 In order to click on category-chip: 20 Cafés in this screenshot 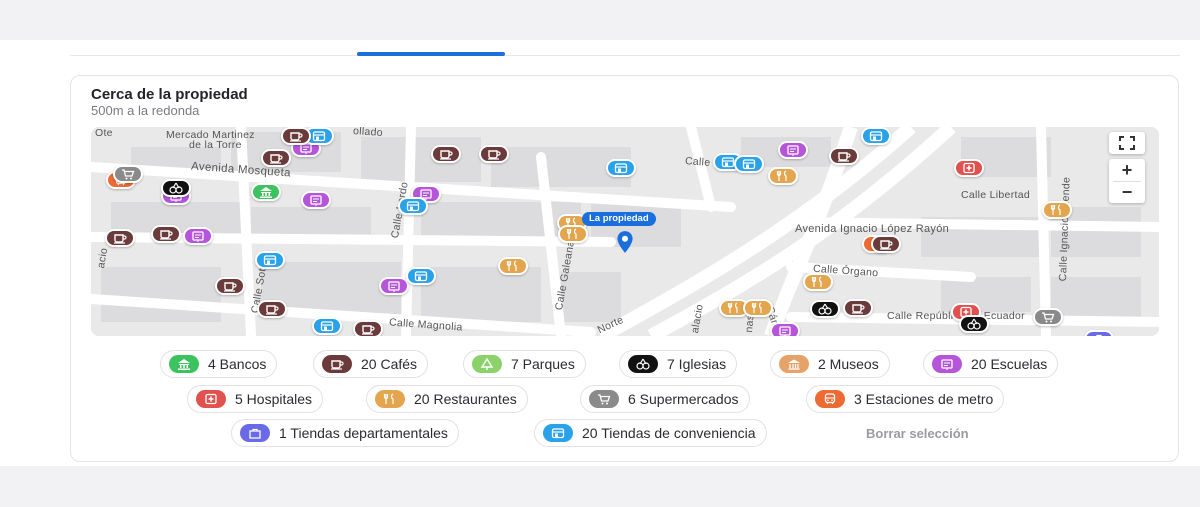, I will do `click(371, 364)`.